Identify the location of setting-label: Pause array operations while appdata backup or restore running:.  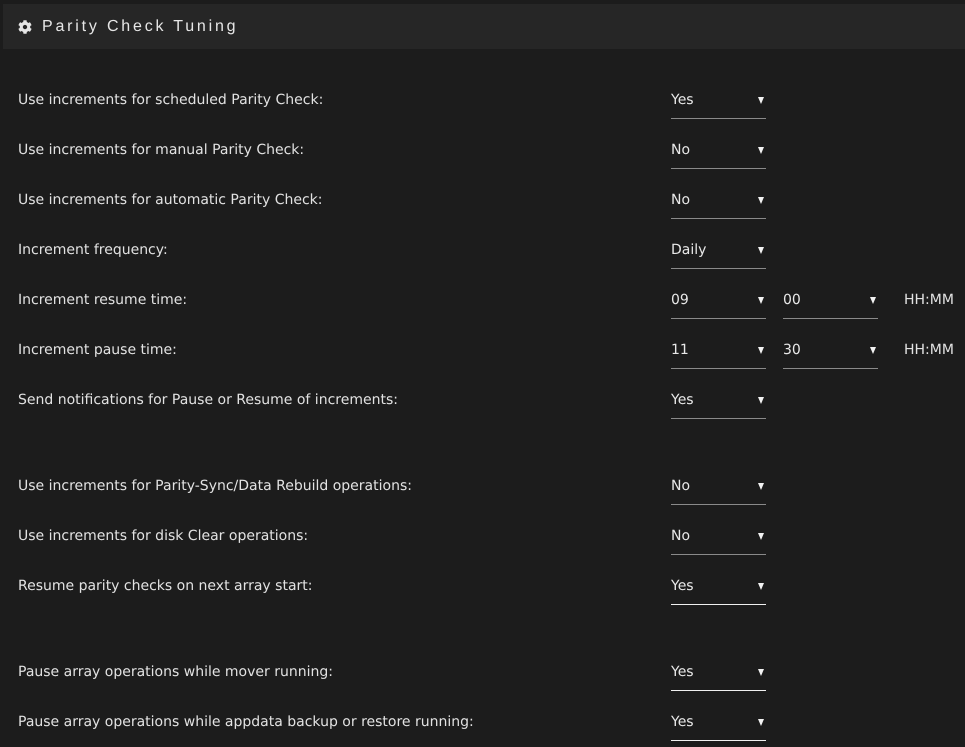
(246, 722).